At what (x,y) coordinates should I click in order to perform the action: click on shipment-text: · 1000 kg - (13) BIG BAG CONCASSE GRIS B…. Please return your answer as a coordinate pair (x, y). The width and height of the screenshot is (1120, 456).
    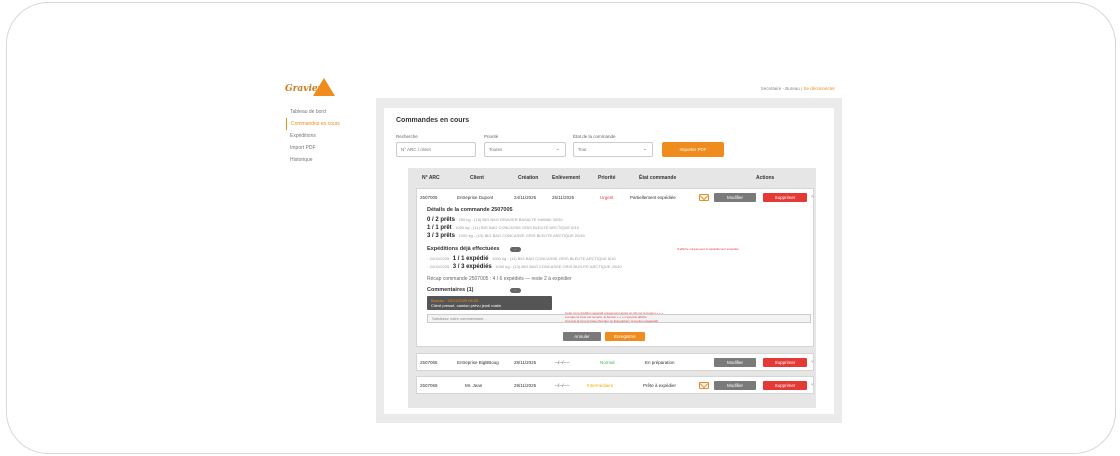
    Looking at the image, I should click on (557, 266).